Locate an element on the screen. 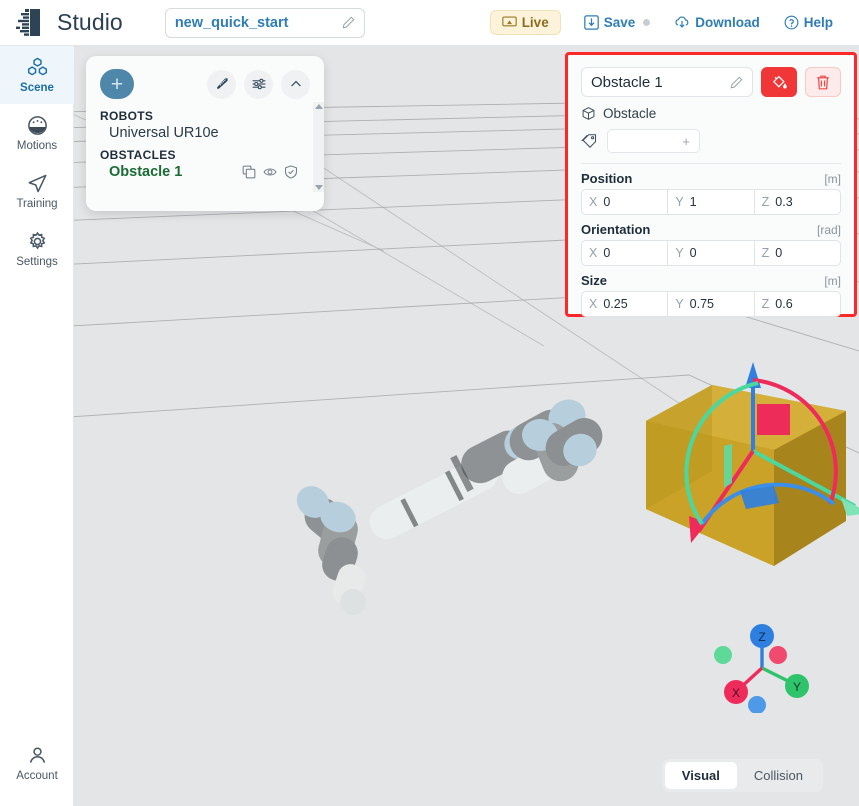  position-y-field: Y 1 is located at coordinates (711, 202).